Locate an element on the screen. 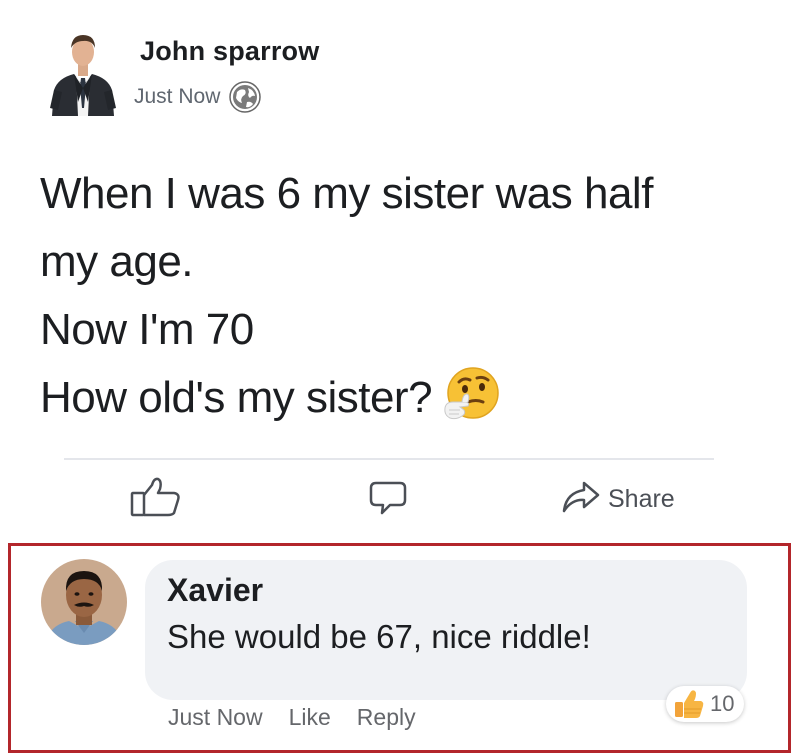 The image size is (805, 753). speech-bubble-icon is located at coordinates (388, 499).